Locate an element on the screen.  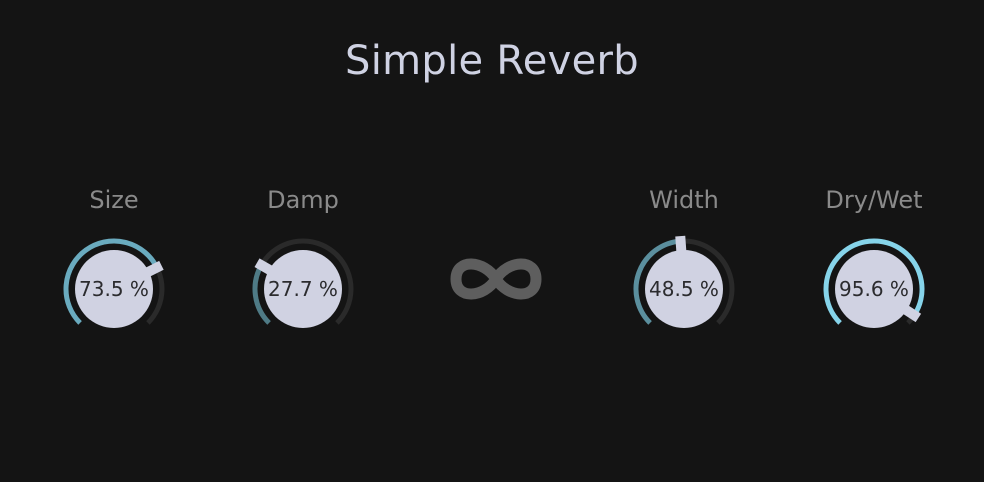
drywet-knob-face is located at coordinates (874, 289).